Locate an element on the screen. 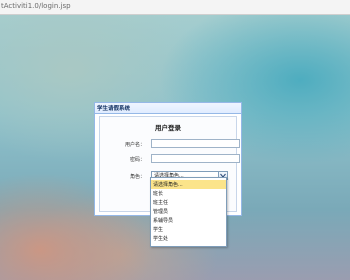 This screenshot has width=350, height=280. role-option-student-office: 学生处 is located at coordinates (188, 238).